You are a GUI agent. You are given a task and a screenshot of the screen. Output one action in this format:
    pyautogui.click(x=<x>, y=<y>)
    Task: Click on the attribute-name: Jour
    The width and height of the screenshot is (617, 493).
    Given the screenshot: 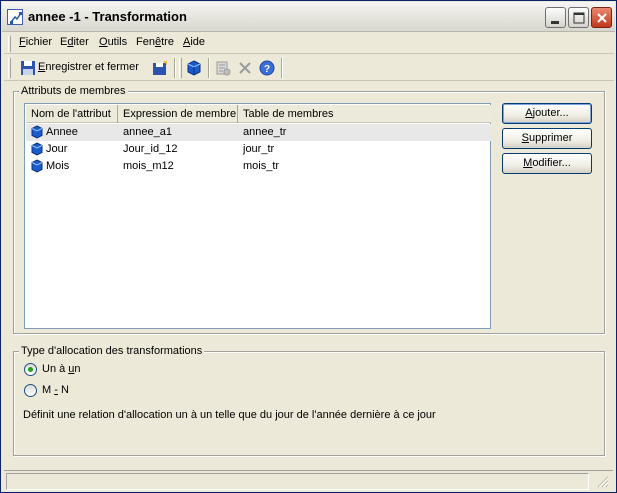 What is the action you would take?
    pyautogui.click(x=57, y=149)
    